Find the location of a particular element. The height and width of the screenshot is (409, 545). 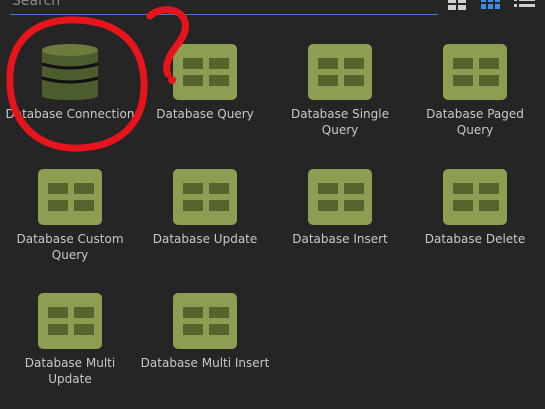

component-label: Database Insert is located at coordinates (340, 239).